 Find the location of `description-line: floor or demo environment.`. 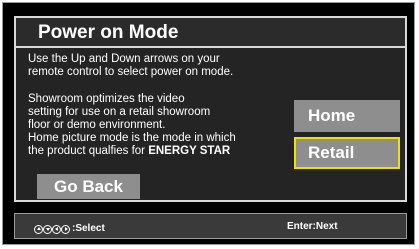

description-line: floor or demo environment. is located at coordinates (97, 125).